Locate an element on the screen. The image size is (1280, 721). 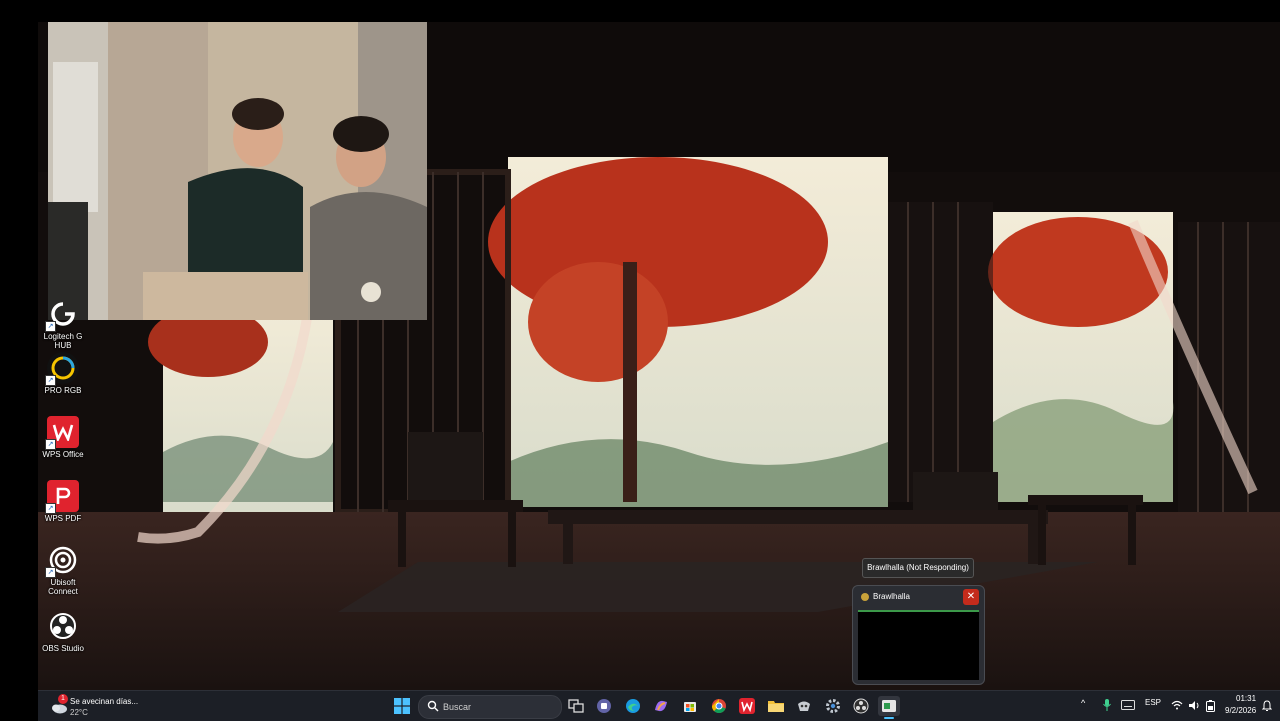
task-view-button is located at coordinates (576, 706).